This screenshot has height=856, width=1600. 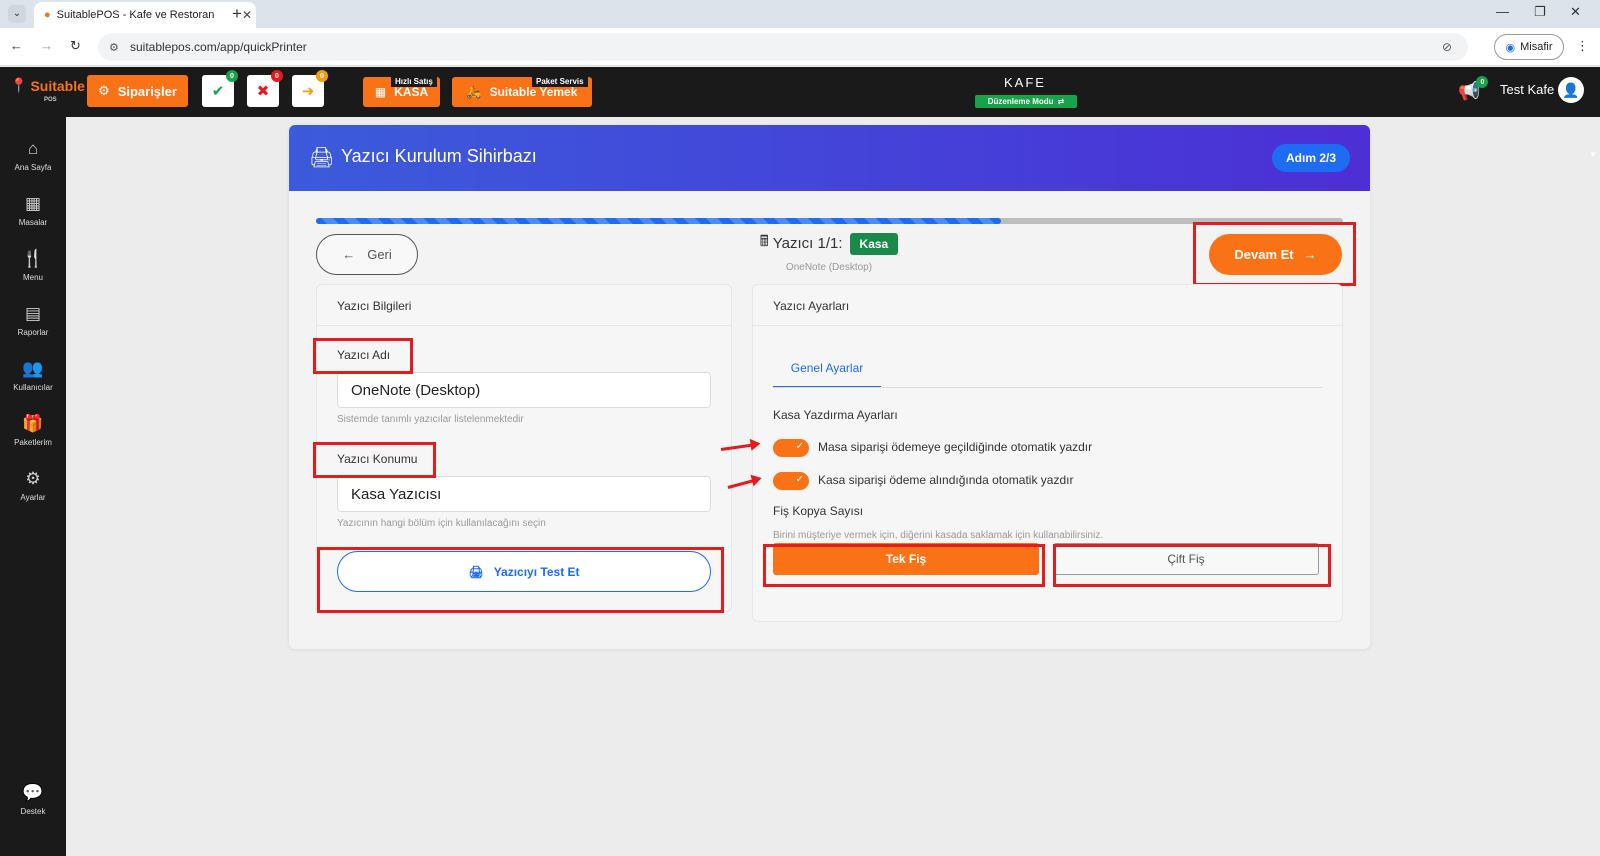 I want to click on sidebar-item-home: ⌂ Ana Sayfa, so click(x=33, y=155).